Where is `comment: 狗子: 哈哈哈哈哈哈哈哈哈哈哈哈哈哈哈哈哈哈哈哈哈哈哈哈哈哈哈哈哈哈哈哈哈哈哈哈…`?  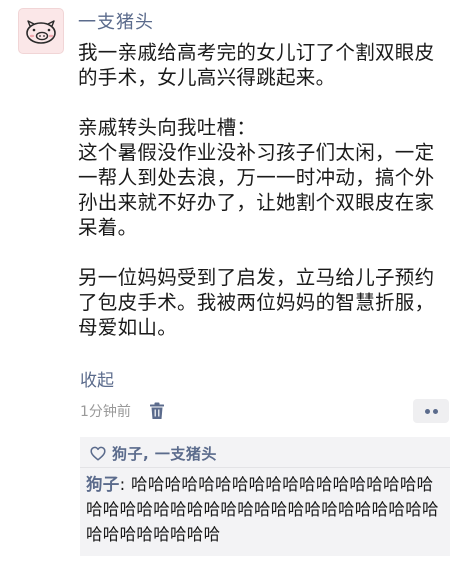
comment: 狗子: 哈哈哈哈哈哈哈哈哈哈哈哈哈哈哈哈哈哈哈哈哈哈哈哈哈哈哈哈哈哈哈哈哈哈哈哈… is located at coordinates (266, 509).